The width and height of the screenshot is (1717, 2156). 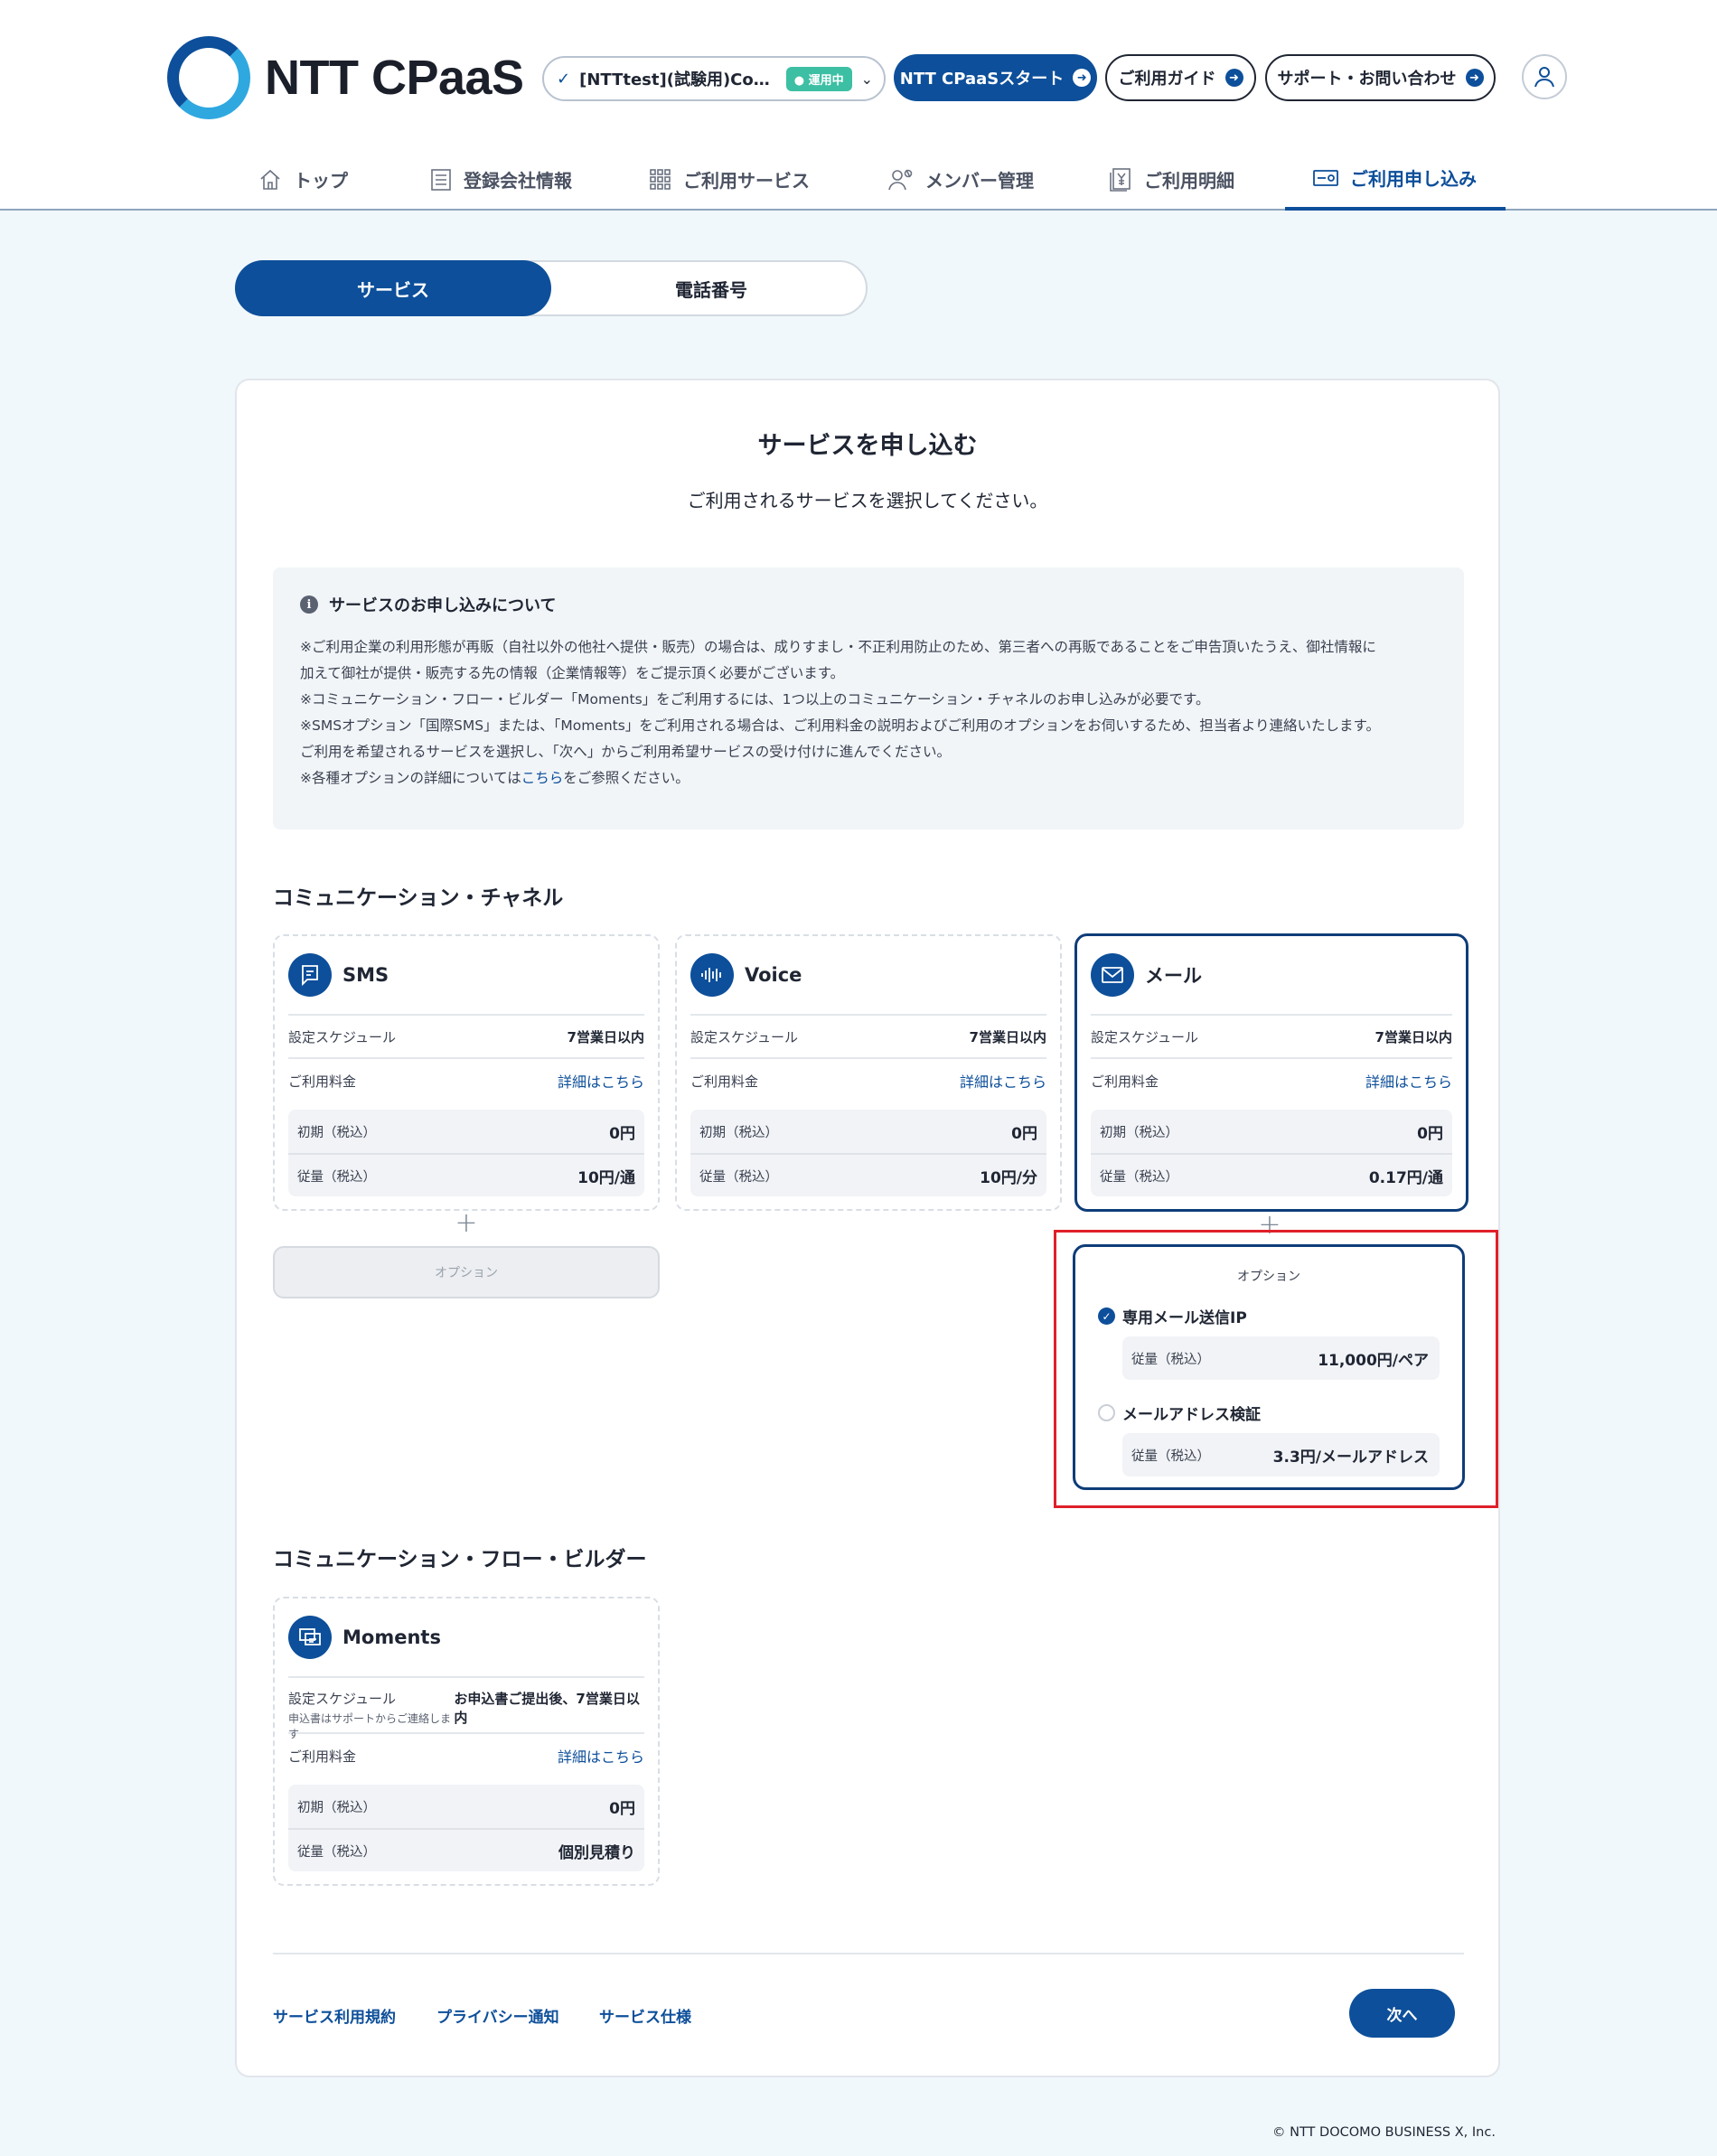 I want to click on nav-company: 登録会社情報, so click(x=500, y=179).